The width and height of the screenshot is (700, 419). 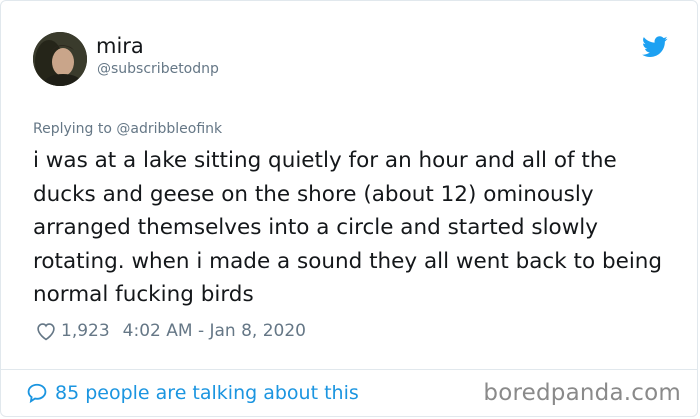 I want to click on speech-bubble-icon, so click(x=37, y=393).